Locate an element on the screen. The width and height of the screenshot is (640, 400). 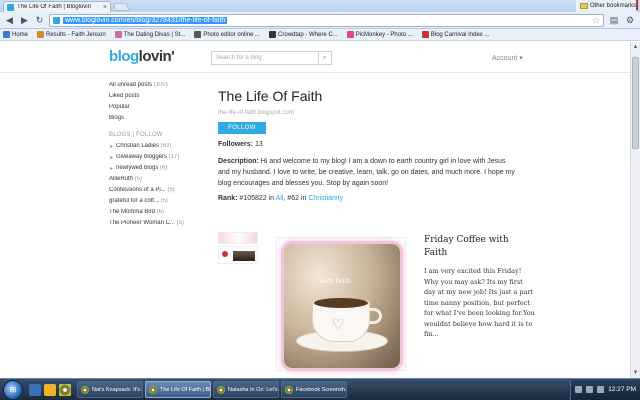
page-scrollbar: ▲ ▼ is located at coordinates (635, 210).